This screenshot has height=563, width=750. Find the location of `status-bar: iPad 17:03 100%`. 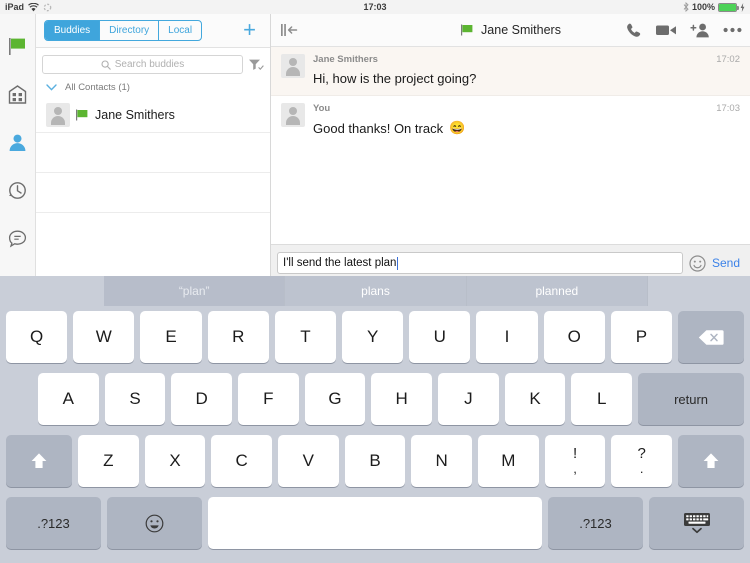

status-bar: iPad 17:03 100% is located at coordinates (375, 7).